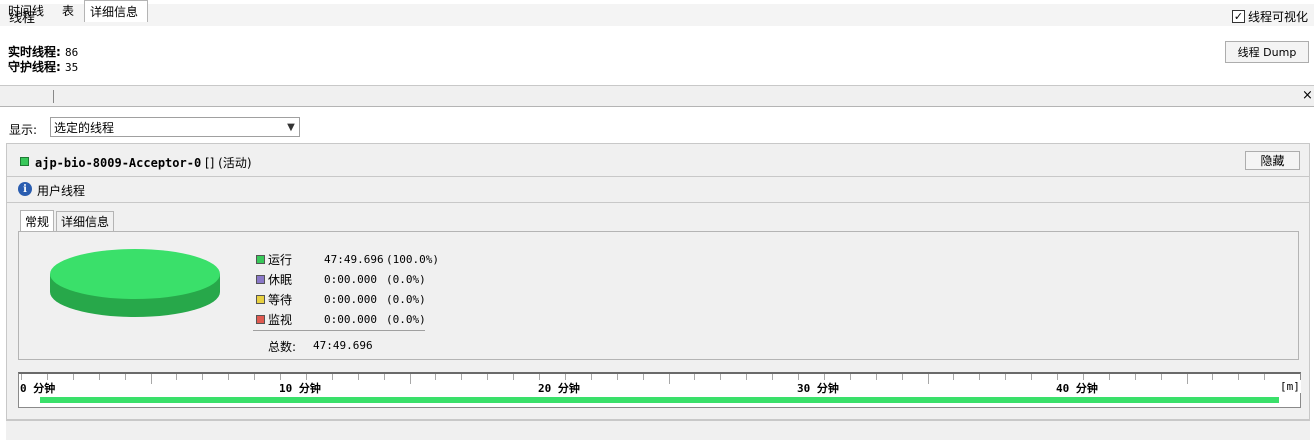  I want to click on show-filter-label: 显示:, so click(23, 130).